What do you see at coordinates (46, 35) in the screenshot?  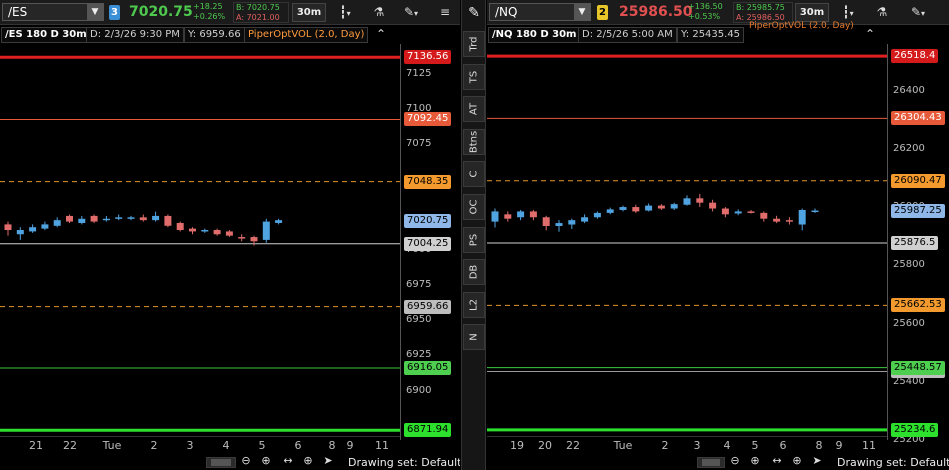 I see `chart-title: /ES 180 D 30m` at bounding box center [46, 35].